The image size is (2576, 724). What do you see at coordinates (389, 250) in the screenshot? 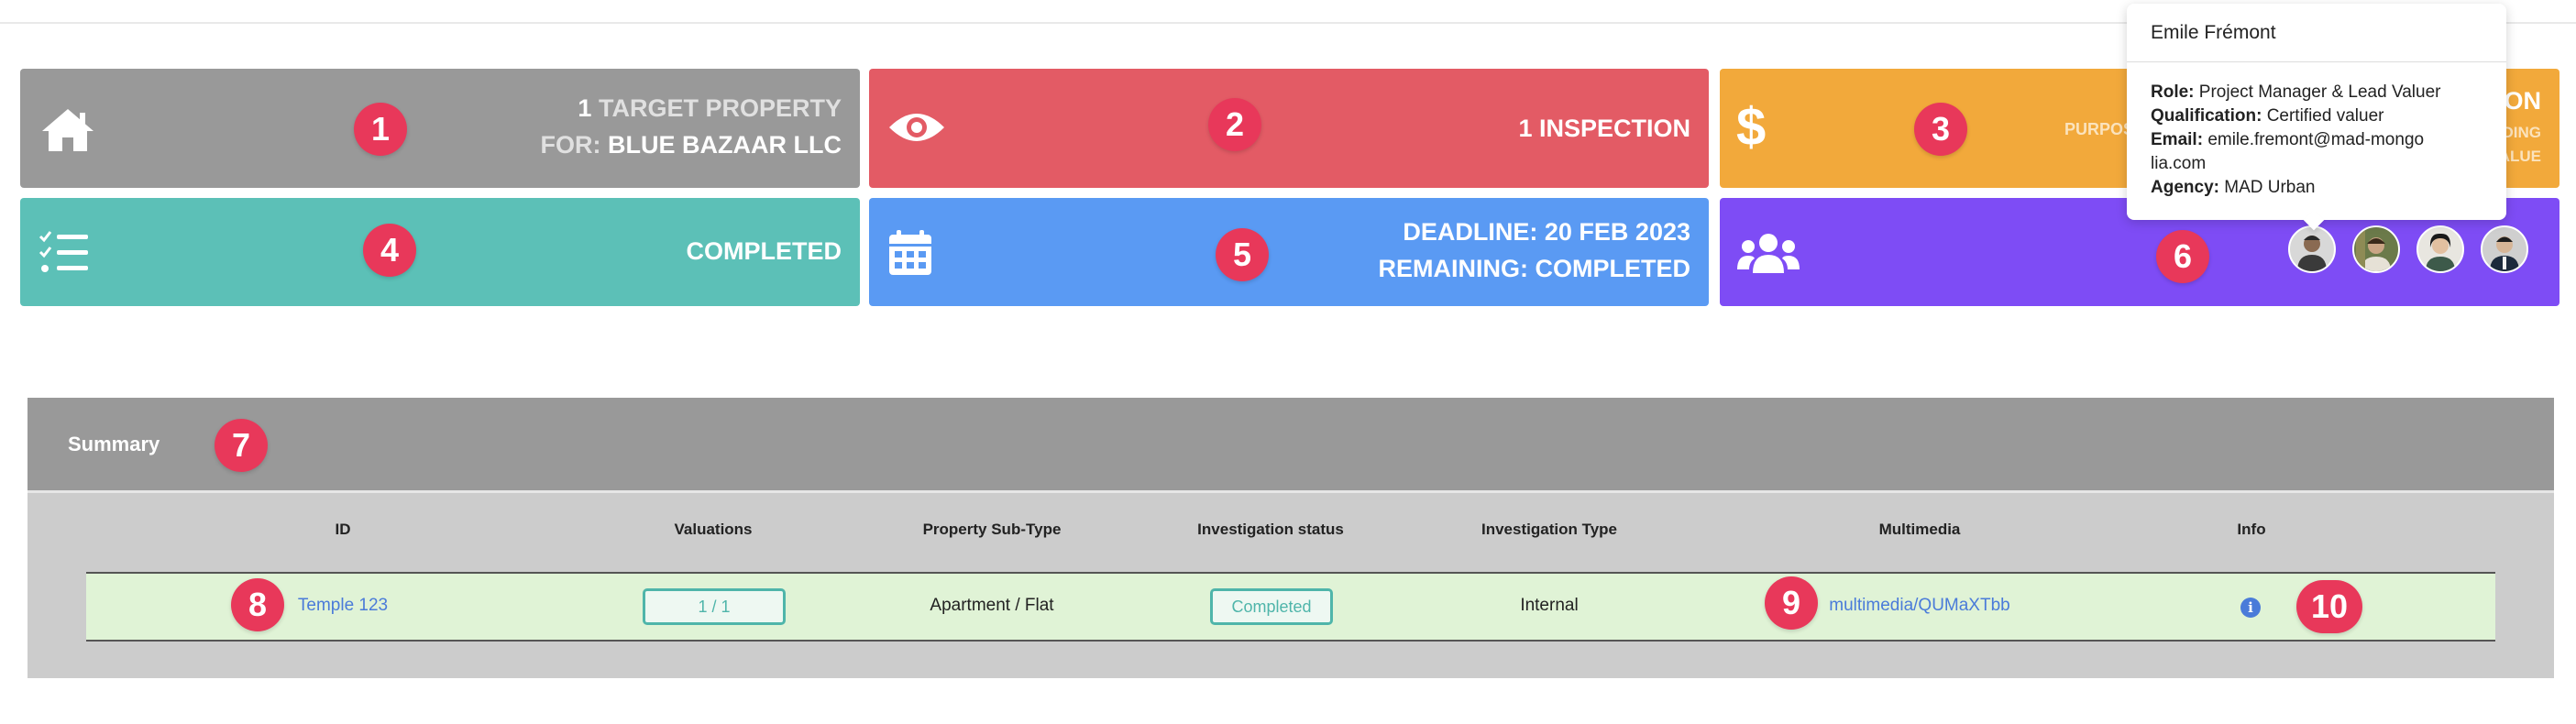
I see `badge-4: 4` at bounding box center [389, 250].